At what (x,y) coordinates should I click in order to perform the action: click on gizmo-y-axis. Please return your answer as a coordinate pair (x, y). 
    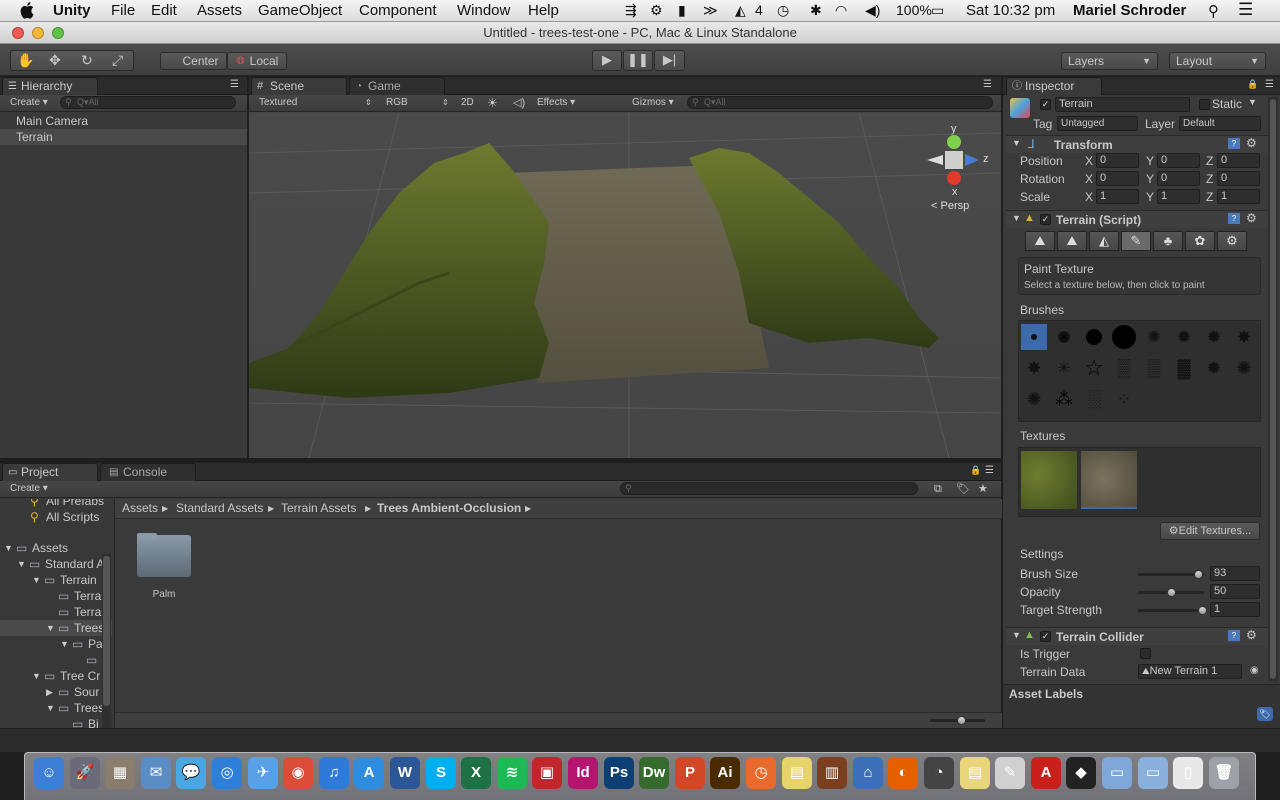
    Looking at the image, I should click on (954, 142).